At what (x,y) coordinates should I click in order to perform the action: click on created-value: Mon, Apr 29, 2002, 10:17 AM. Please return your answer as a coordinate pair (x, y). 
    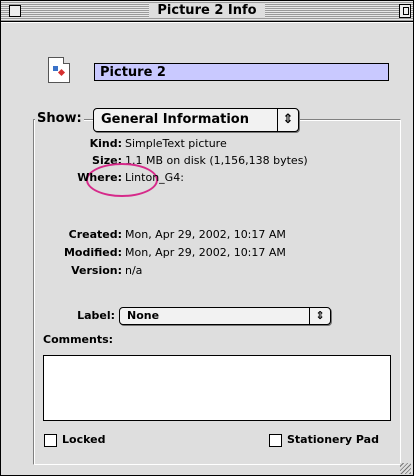
    Looking at the image, I should click on (205, 234).